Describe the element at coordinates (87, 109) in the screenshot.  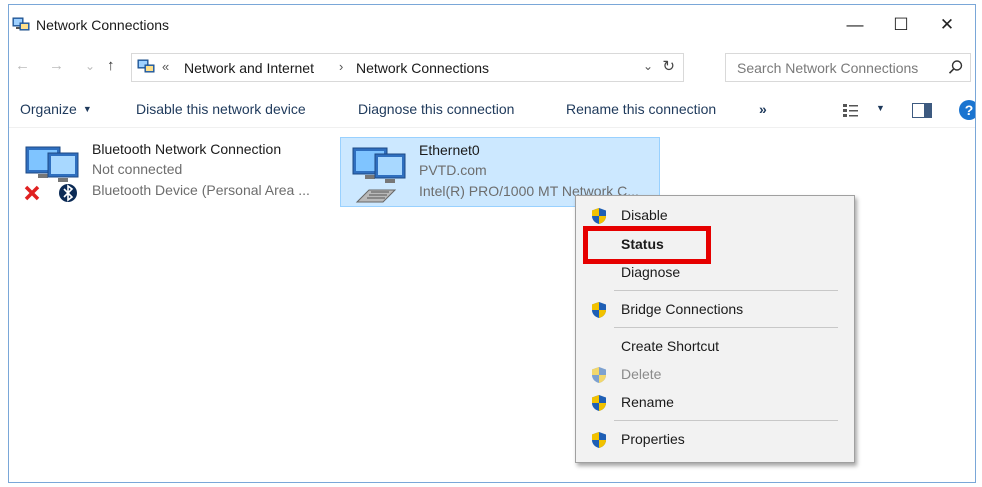
I see `dropdown-arrow-icon: ▼` at that location.